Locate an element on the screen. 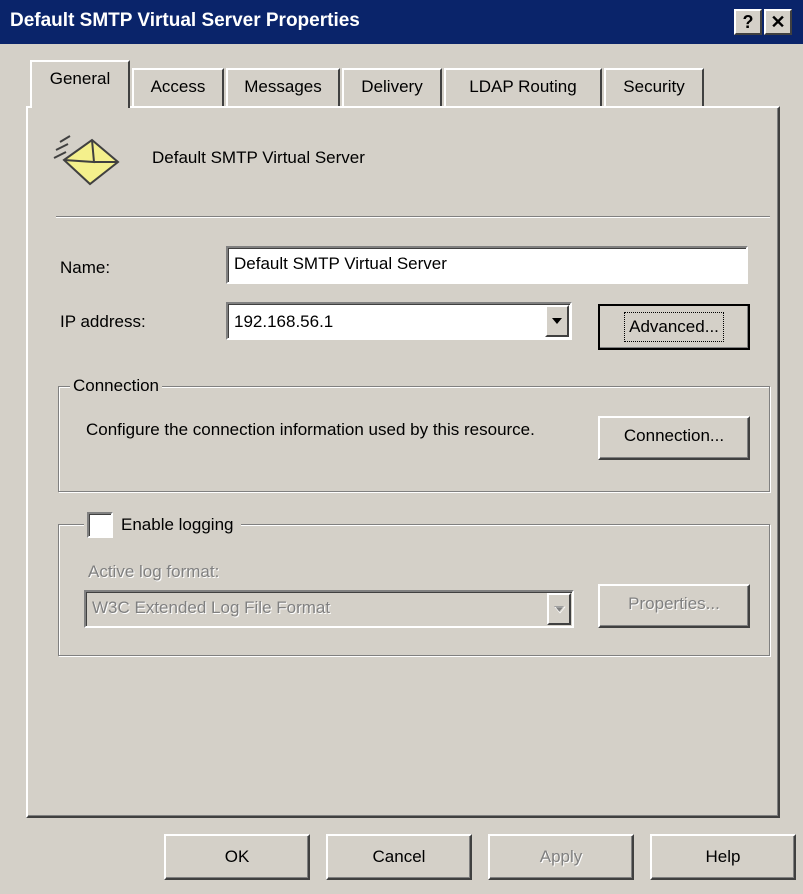 The height and width of the screenshot is (894, 803). log-format-value: W3C Extended Log File Format is located at coordinates (211, 607).